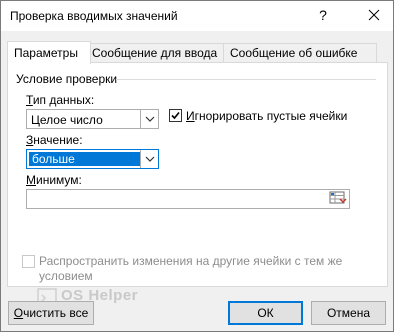 The height and width of the screenshot is (332, 394). Describe the element at coordinates (323, 15) in the screenshot. I see `help-button: ?` at that location.